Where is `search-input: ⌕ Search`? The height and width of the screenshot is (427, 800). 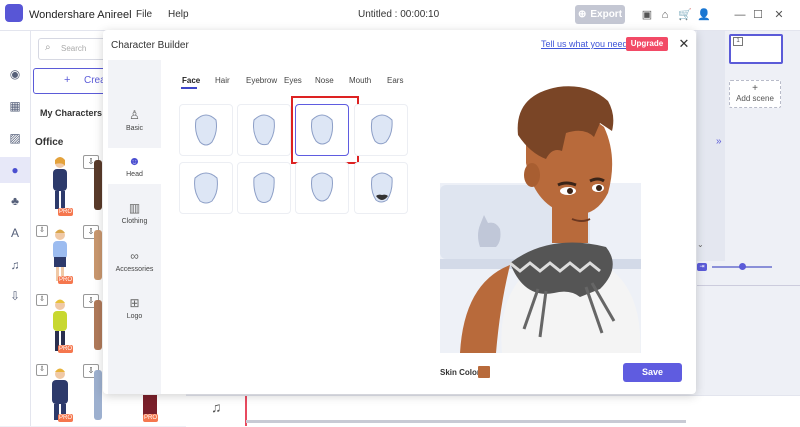 search-input: ⌕ Search is located at coordinates (74, 49).